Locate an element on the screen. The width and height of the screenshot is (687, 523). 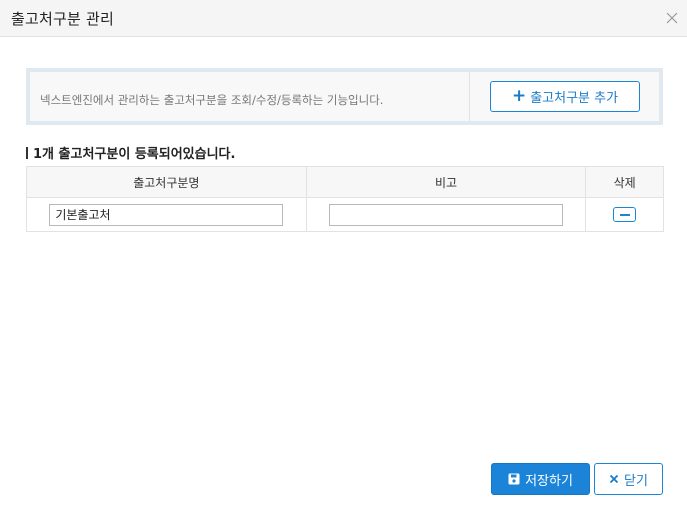
table-header-row: 출고처구분명 비고 삭제 is located at coordinates (345, 182).